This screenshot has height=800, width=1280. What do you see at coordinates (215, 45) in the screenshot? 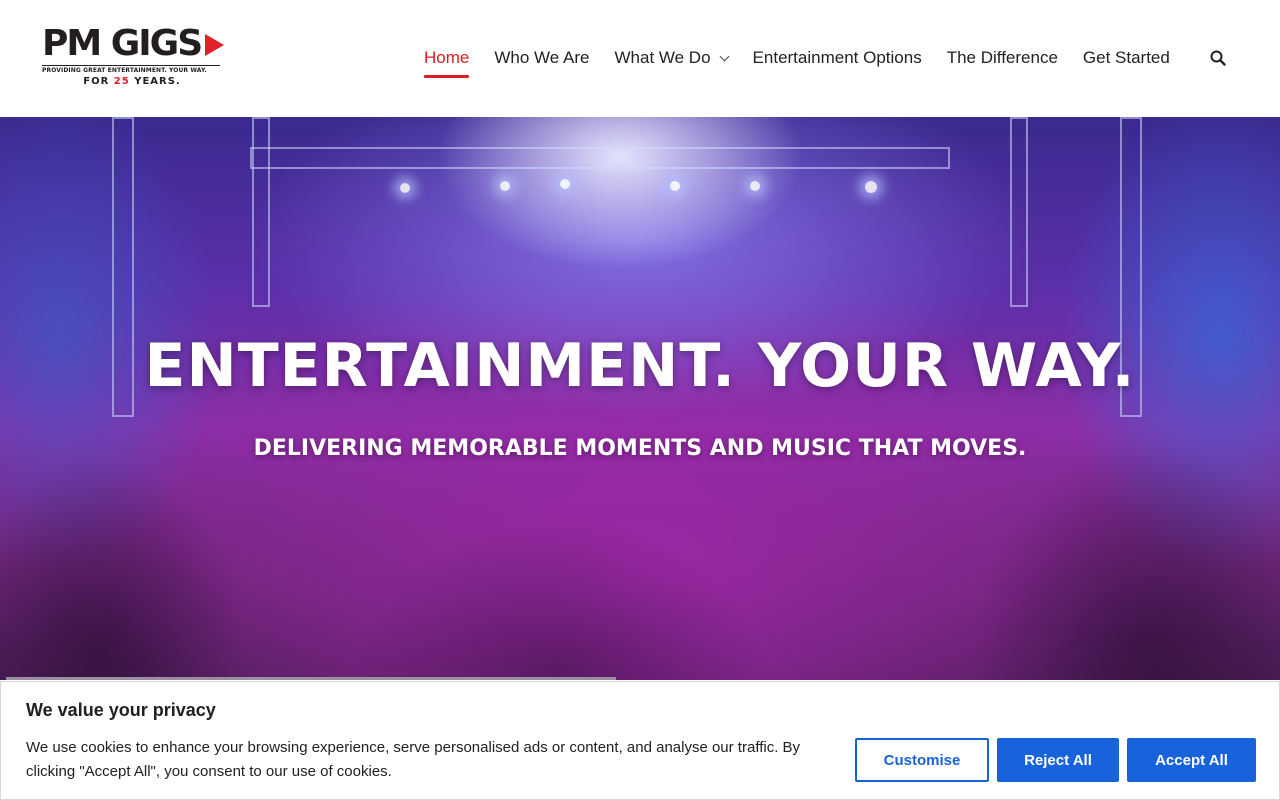
I see `play-arrow-icon` at bounding box center [215, 45].